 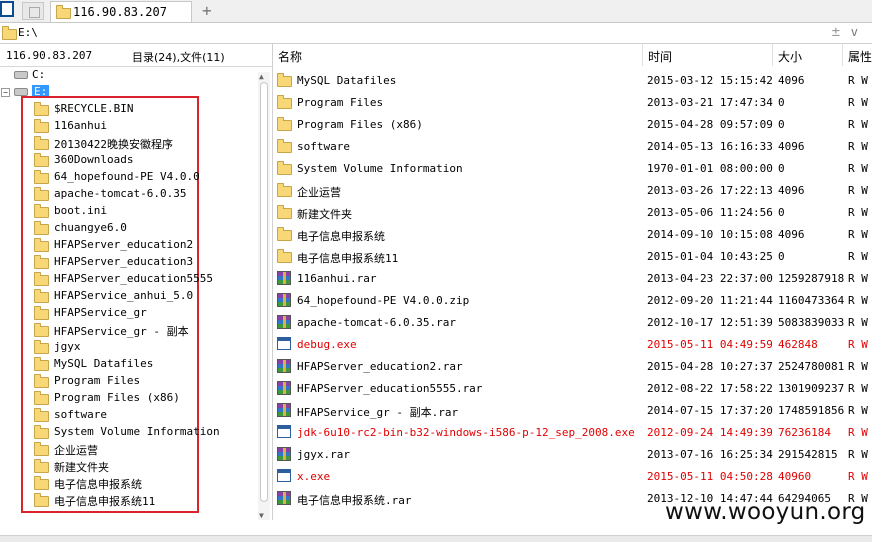 I want to click on file-name: HFAPServer_education5555.rar, so click(x=390, y=388).